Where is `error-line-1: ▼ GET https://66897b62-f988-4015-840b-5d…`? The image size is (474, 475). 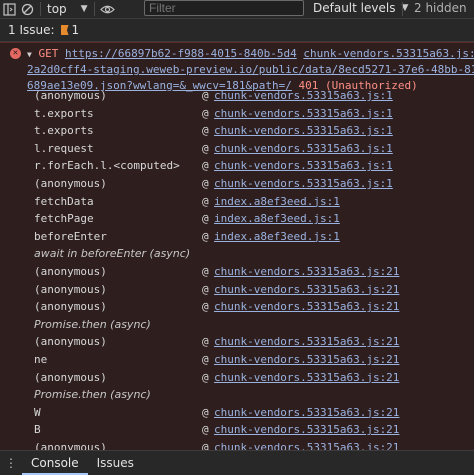
error-line-1: ▼ GET https://66897b62-f988-4015-840b-5d… is located at coordinates (250, 53).